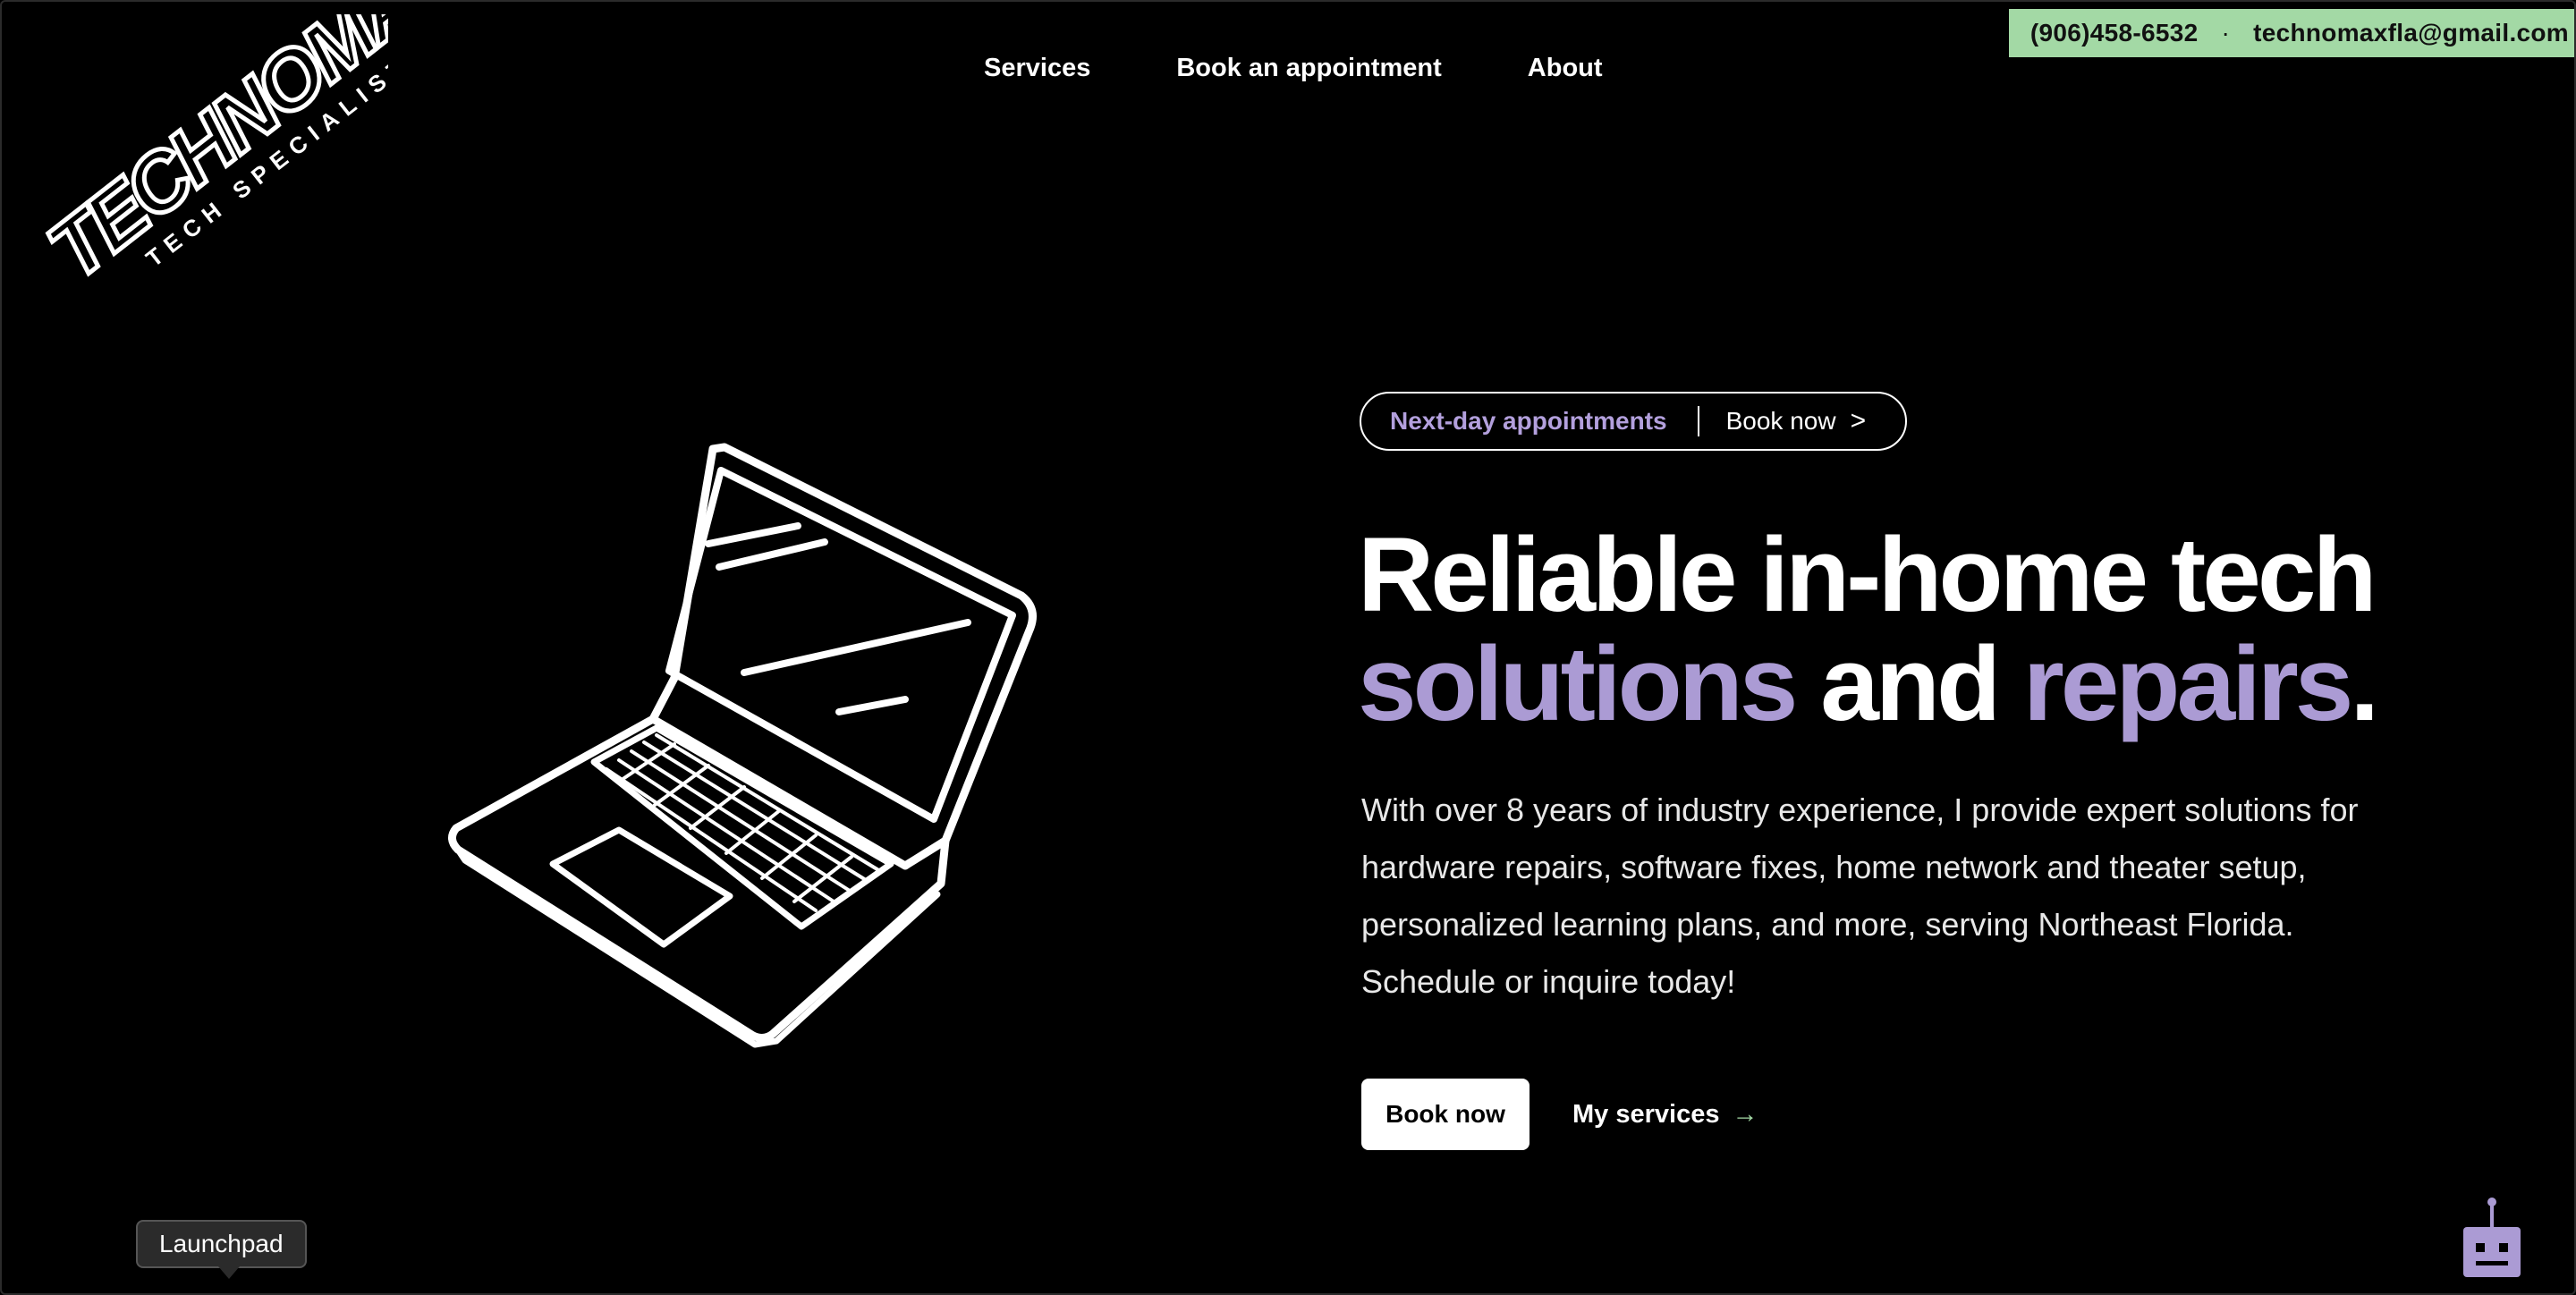 The height and width of the screenshot is (1295, 2576). Describe the element at coordinates (221, 1243) in the screenshot. I see `tooltip-label: Launchpad` at that location.